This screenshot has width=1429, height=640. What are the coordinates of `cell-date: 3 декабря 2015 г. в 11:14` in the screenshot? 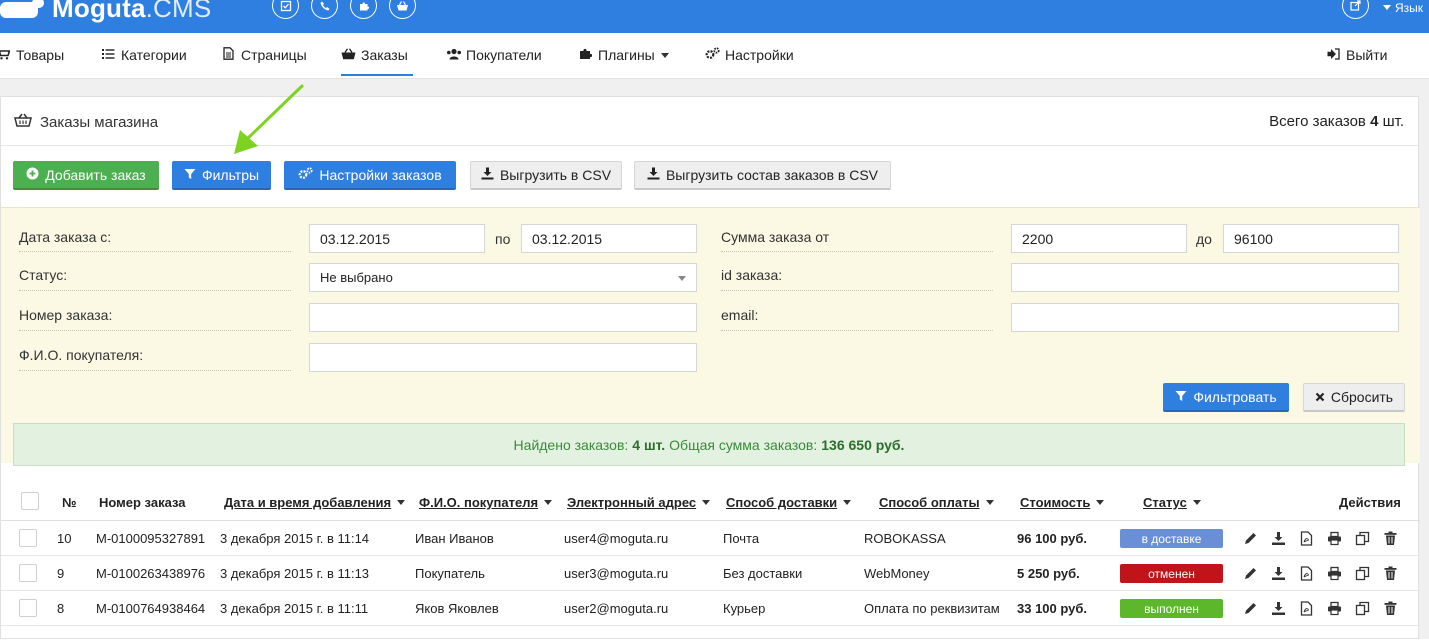 It's located at (295, 538).